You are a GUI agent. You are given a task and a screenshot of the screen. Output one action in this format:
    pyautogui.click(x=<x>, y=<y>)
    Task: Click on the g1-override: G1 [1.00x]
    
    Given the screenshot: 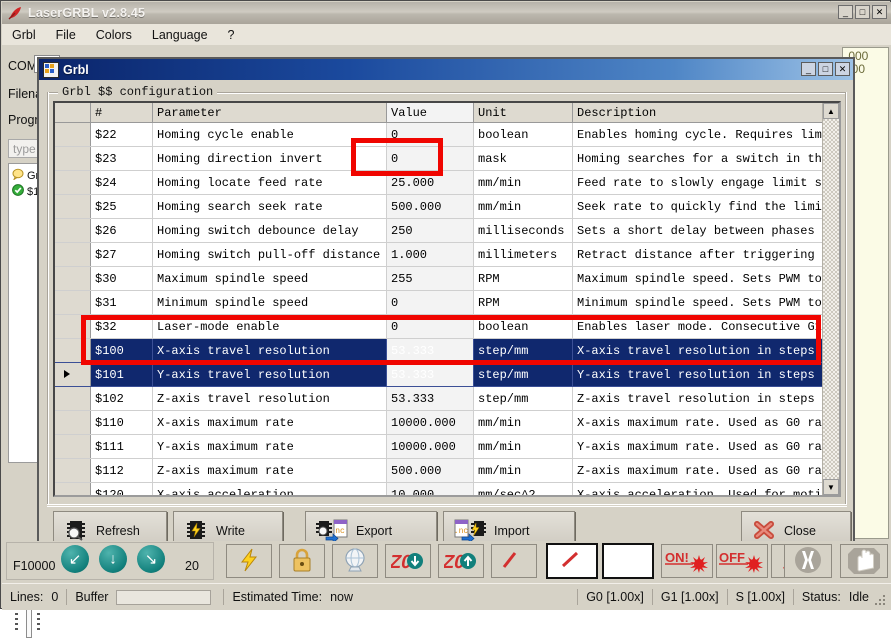 What is the action you would take?
    pyautogui.click(x=690, y=597)
    